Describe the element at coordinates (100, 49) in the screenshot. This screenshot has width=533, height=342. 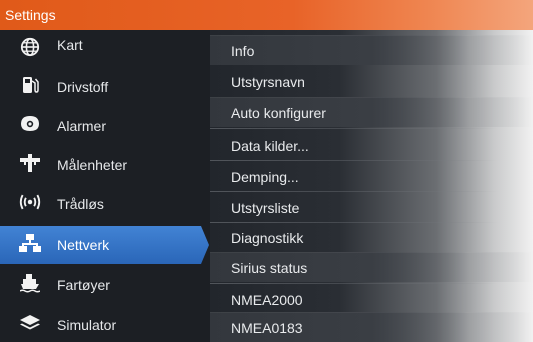
I see `sidebar-item-kart: Kart` at that location.